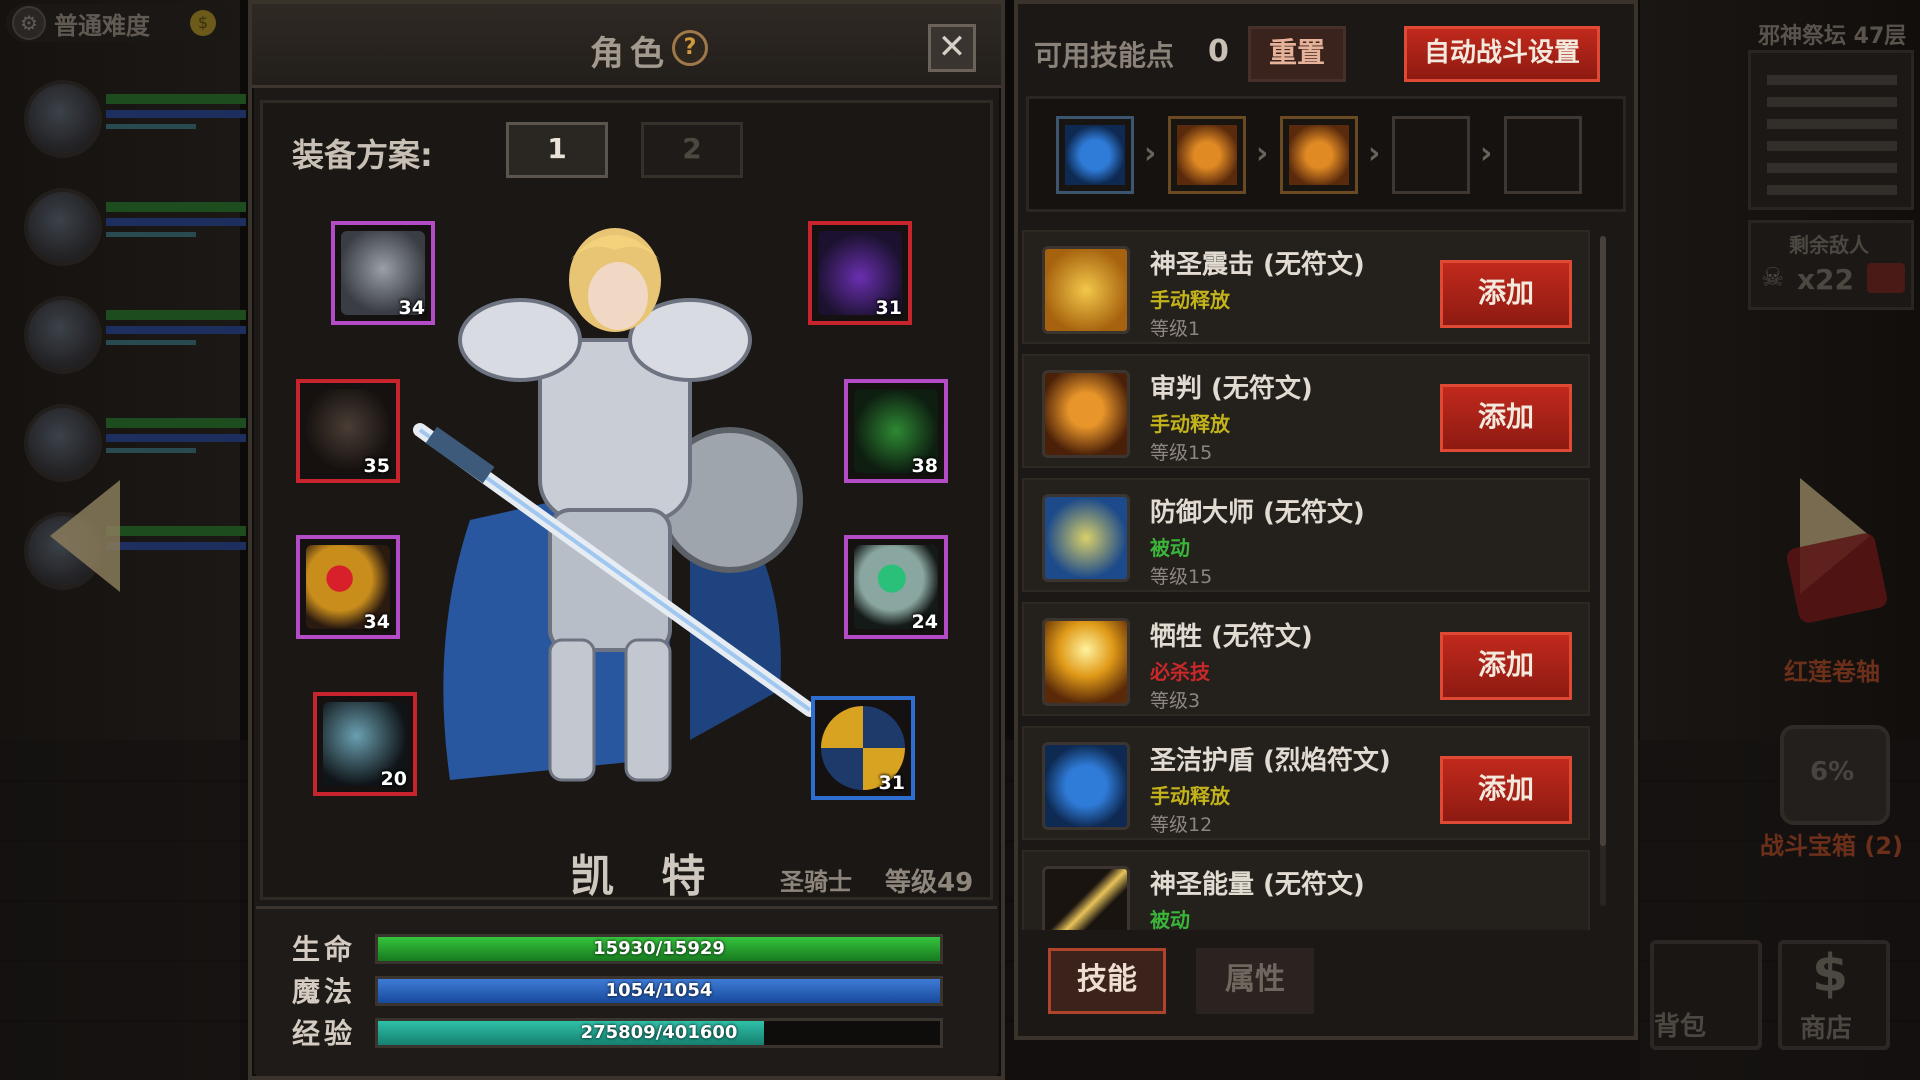 The image size is (1920, 1080). I want to click on difficulty-pill: ⚙ 普通难度 $, so click(120, 23).